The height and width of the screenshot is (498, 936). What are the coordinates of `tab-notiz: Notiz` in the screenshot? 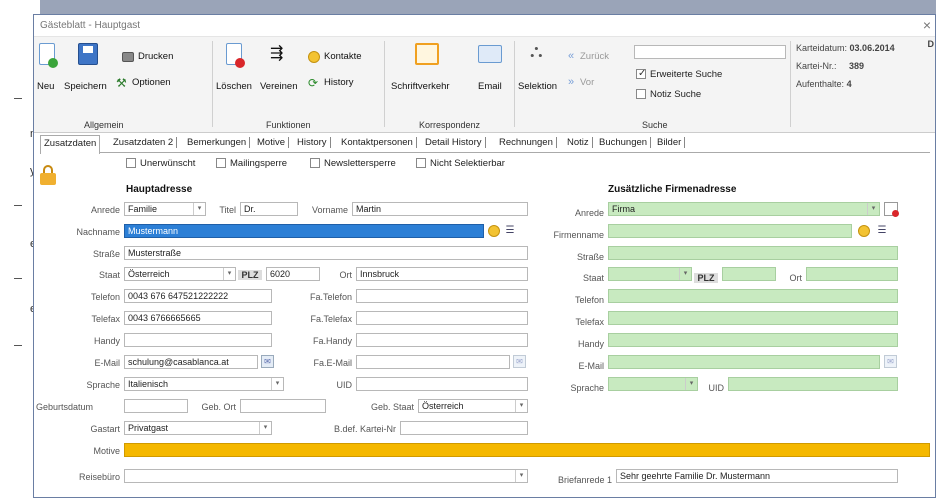 It's located at (578, 142).